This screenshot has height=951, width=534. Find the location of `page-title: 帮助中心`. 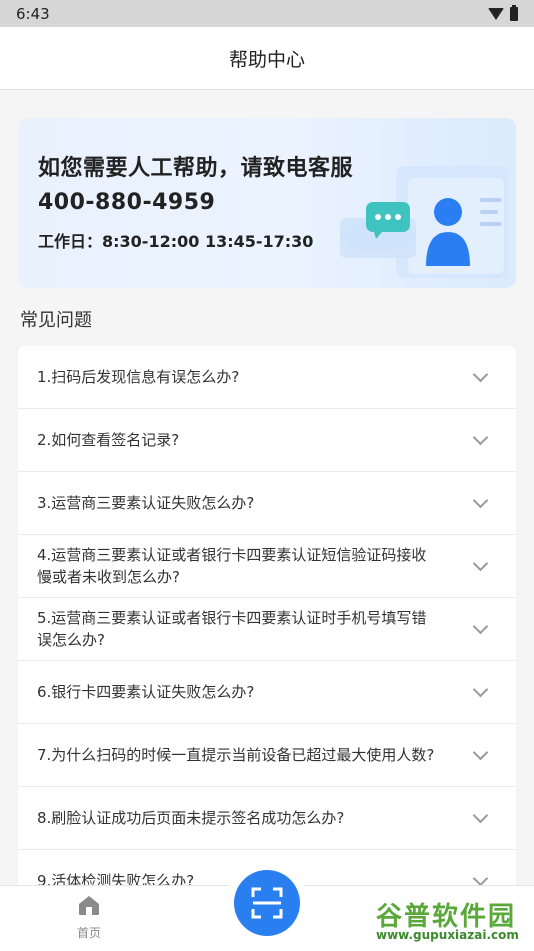

page-title: 帮助中心 is located at coordinates (266, 59).